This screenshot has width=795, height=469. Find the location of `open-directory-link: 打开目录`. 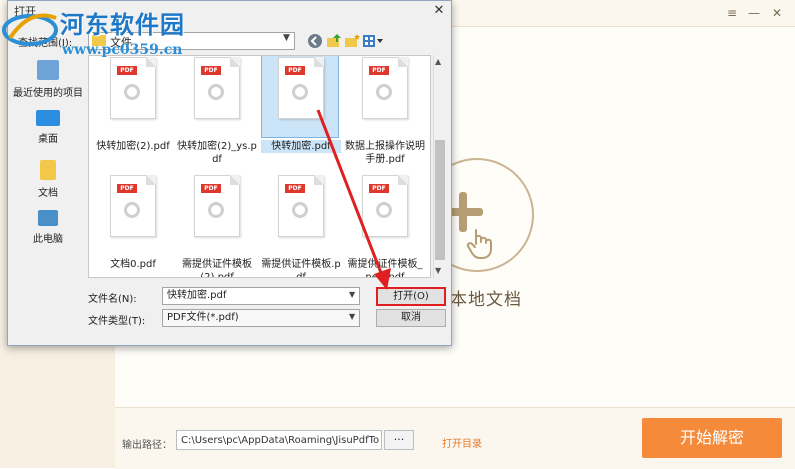

open-directory-link: 打开目录 is located at coordinates (462, 442).